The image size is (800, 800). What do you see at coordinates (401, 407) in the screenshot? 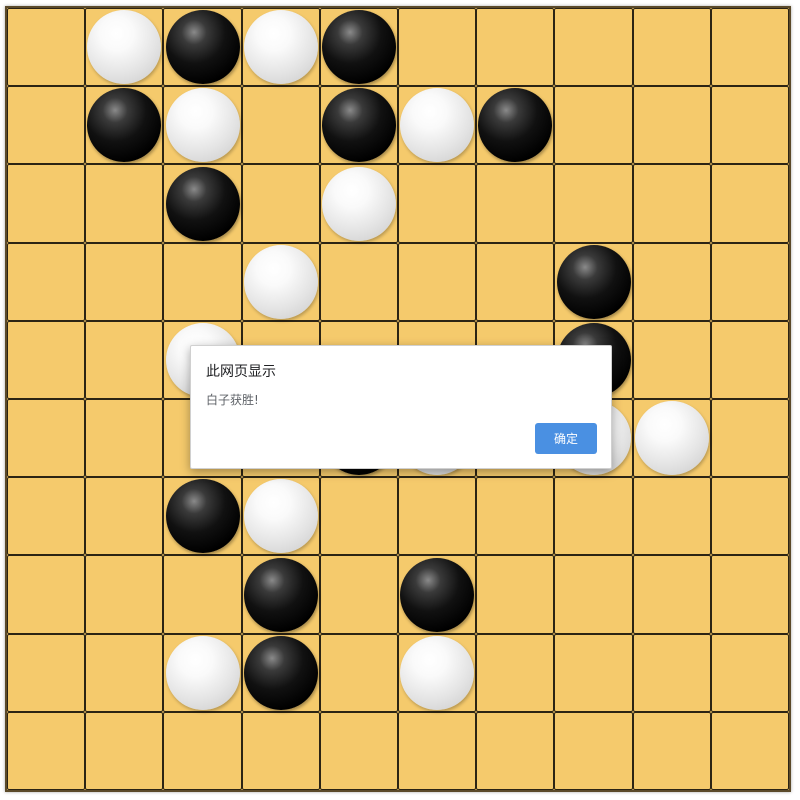
I see `alert-dialog: 此网页显示 白子获胜! 确定` at bounding box center [401, 407].